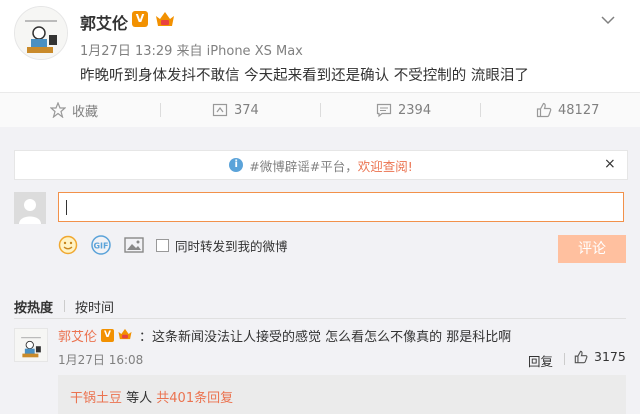 The height and width of the screenshot is (414, 640). What do you see at coordinates (236, 165) in the screenshot?
I see `info-icon: i` at bounding box center [236, 165].